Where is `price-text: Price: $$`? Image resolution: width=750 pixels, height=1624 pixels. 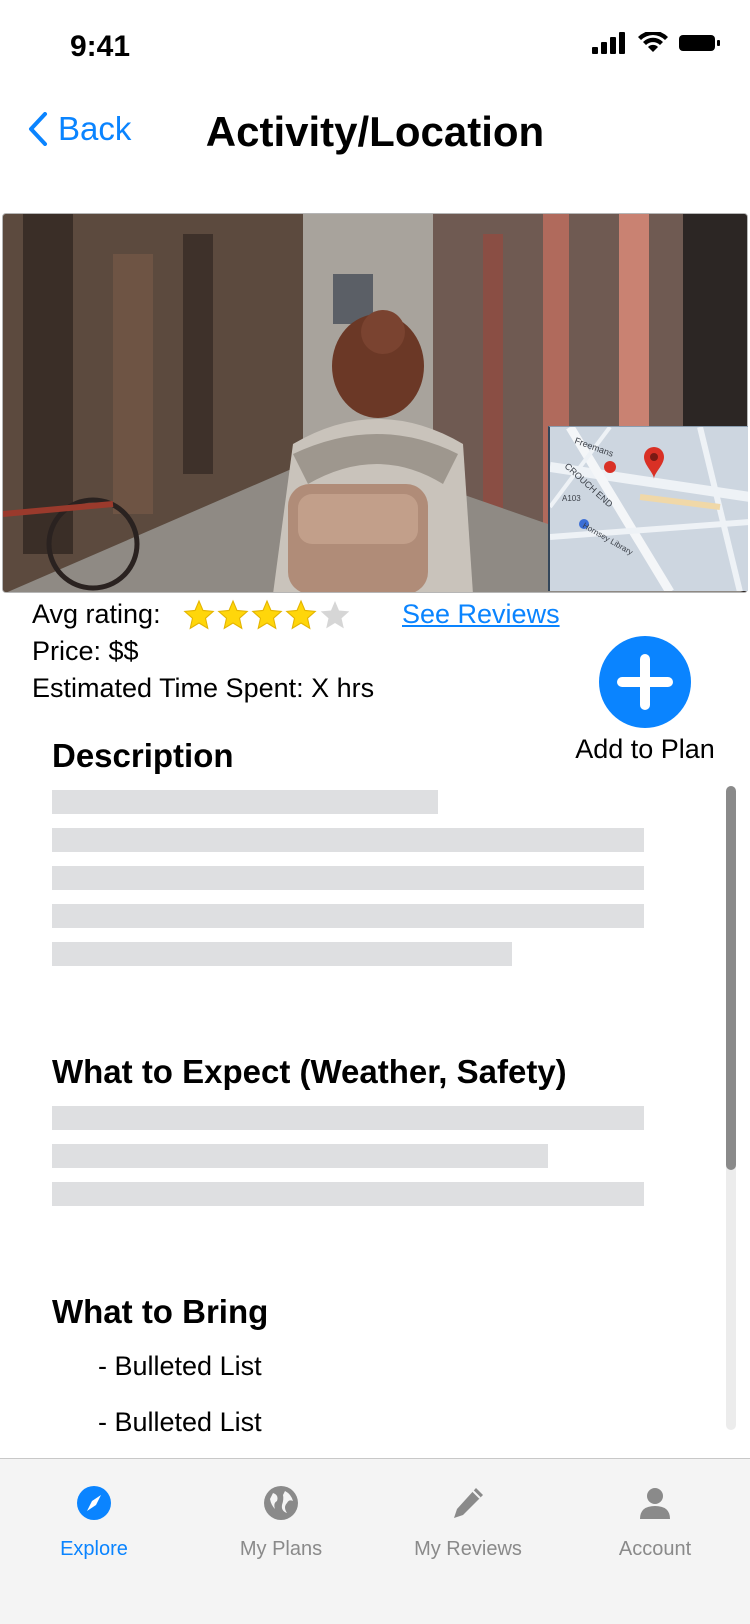 price-text: Price: $$ is located at coordinates (85, 651).